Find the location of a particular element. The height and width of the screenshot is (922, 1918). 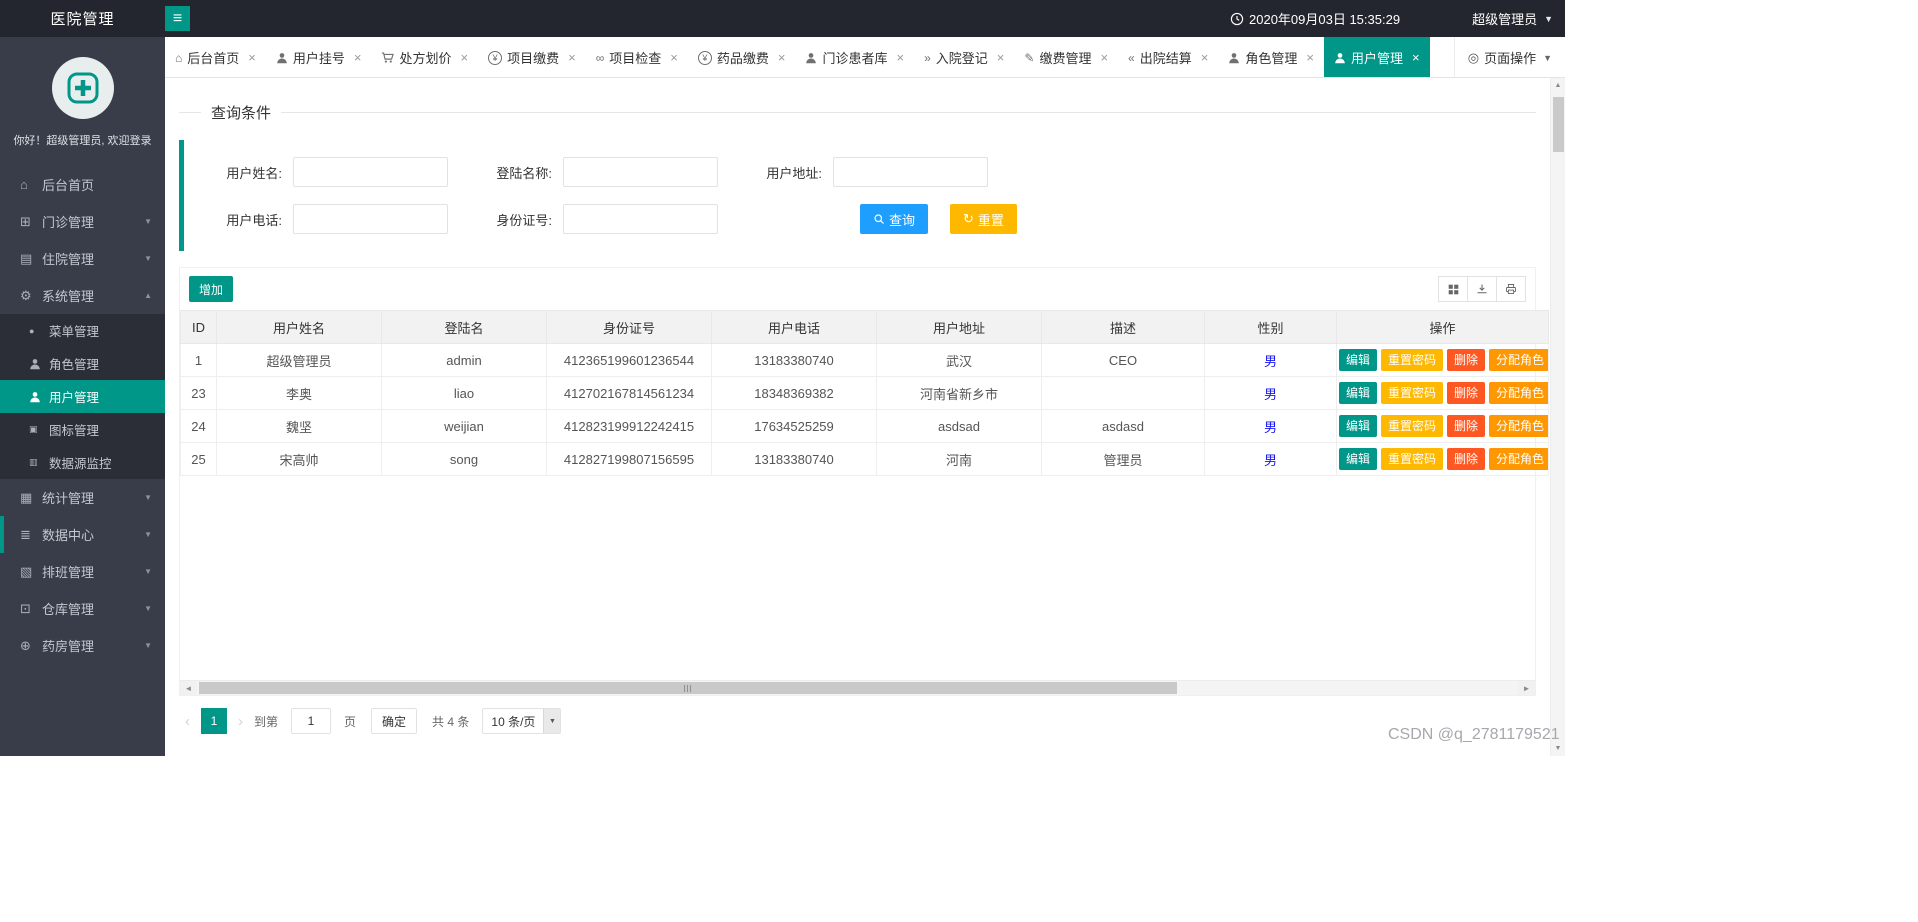

goto-confirm-button: 确定 is located at coordinates (394, 721).